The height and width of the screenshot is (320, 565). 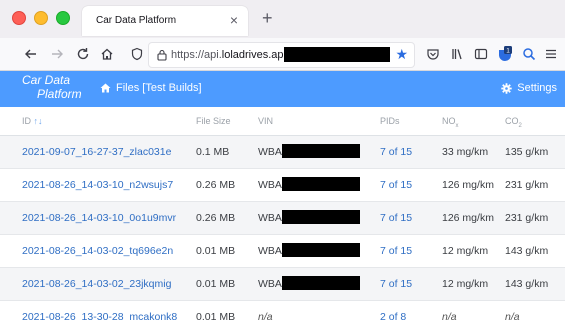 I want to click on row-nox: 33 mg/km, so click(x=465, y=152).